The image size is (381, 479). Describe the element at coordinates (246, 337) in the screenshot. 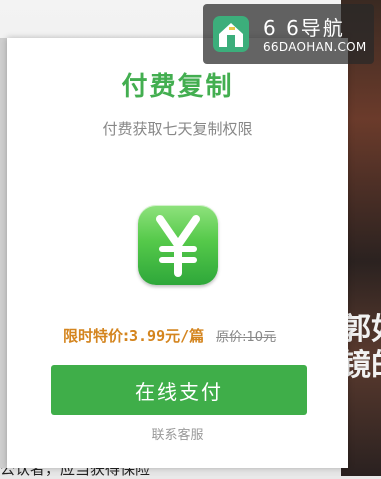

I see `original-price: 原价:10元` at that location.